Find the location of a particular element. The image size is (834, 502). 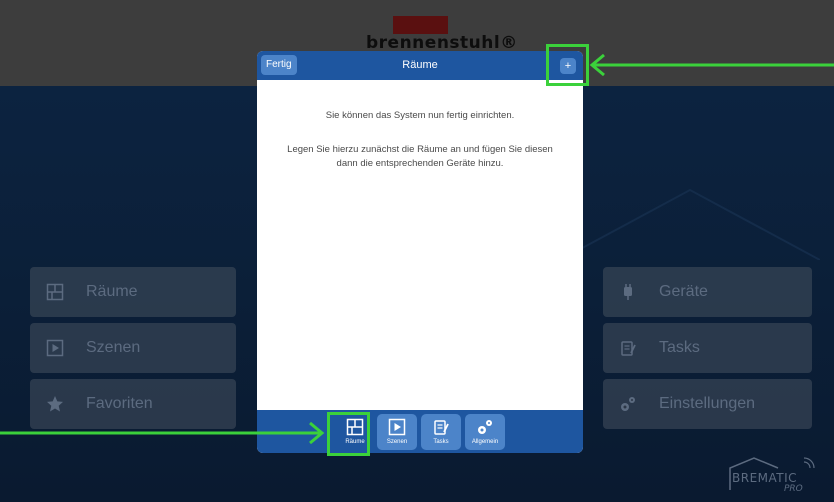

tile-label: Szenen is located at coordinates (113, 347).